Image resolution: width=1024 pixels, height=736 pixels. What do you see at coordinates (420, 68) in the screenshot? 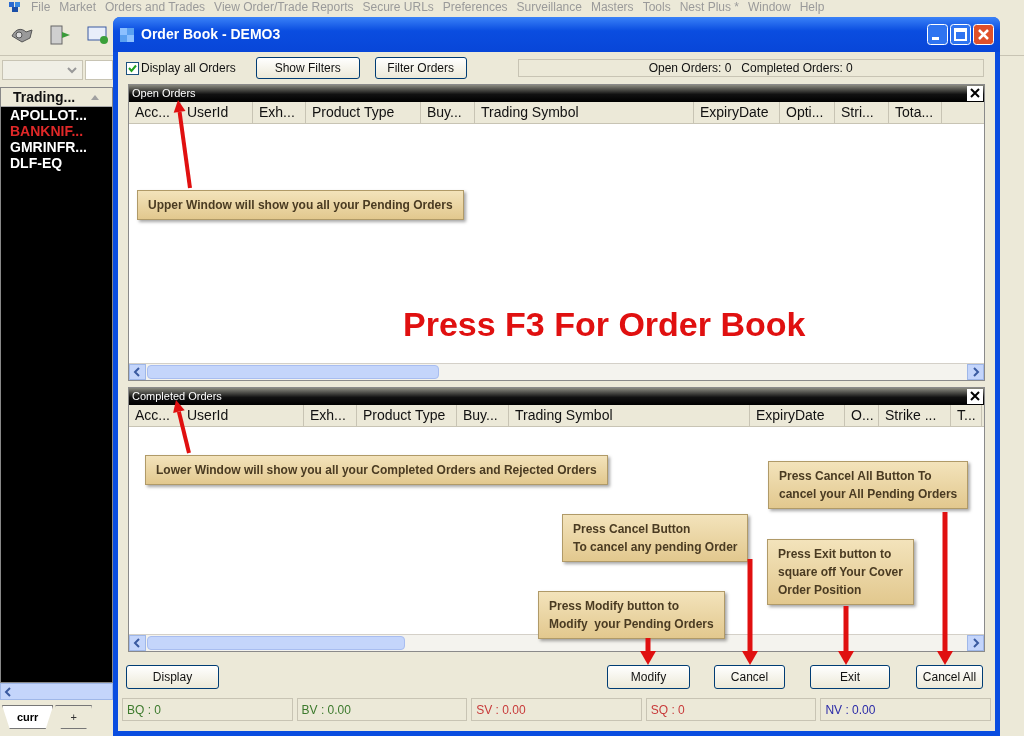
I see `filter-button: Filter Orders` at bounding box center [420, 68].